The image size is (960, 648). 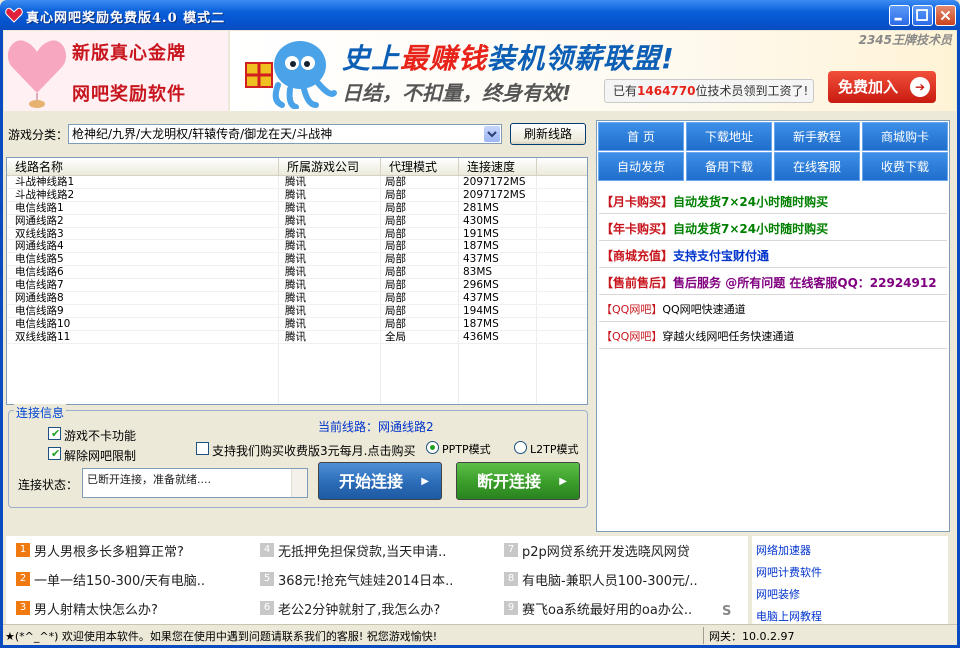 What do you see at coordinates (297, 273) in the screenshot?
I see `table-row: 电信线路6 腾讯 局部 83MS` at bounding box center [297, 273].